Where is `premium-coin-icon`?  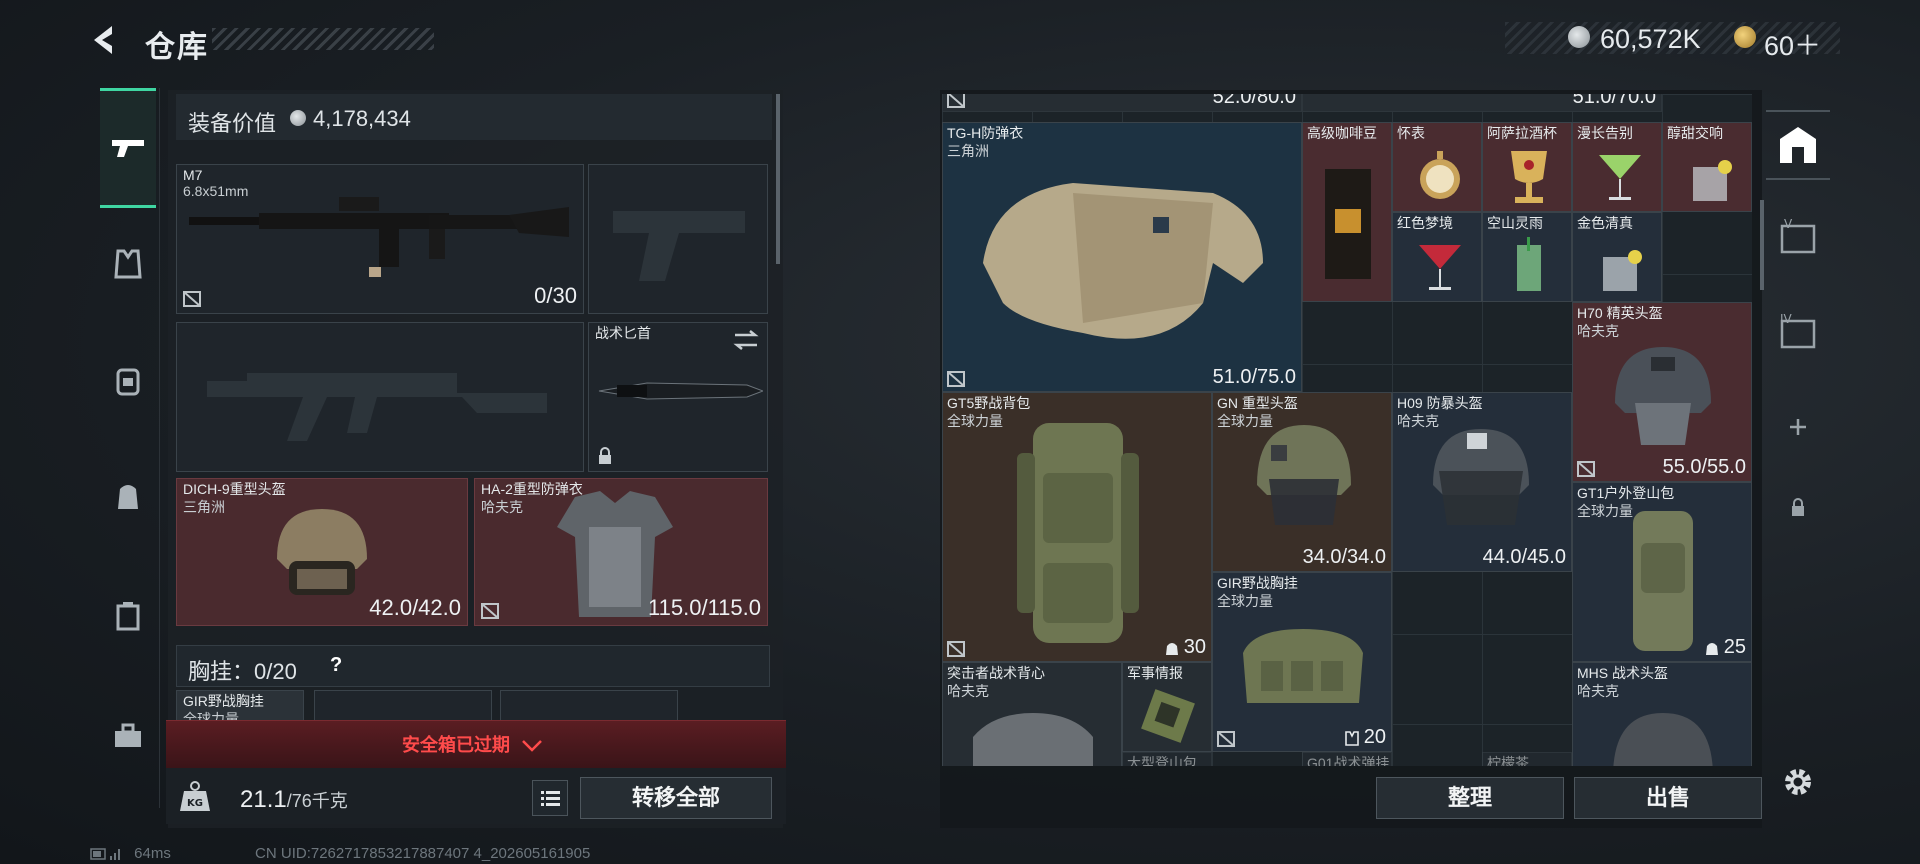
premium-coin-icon is located at coordinates (1745, 37).